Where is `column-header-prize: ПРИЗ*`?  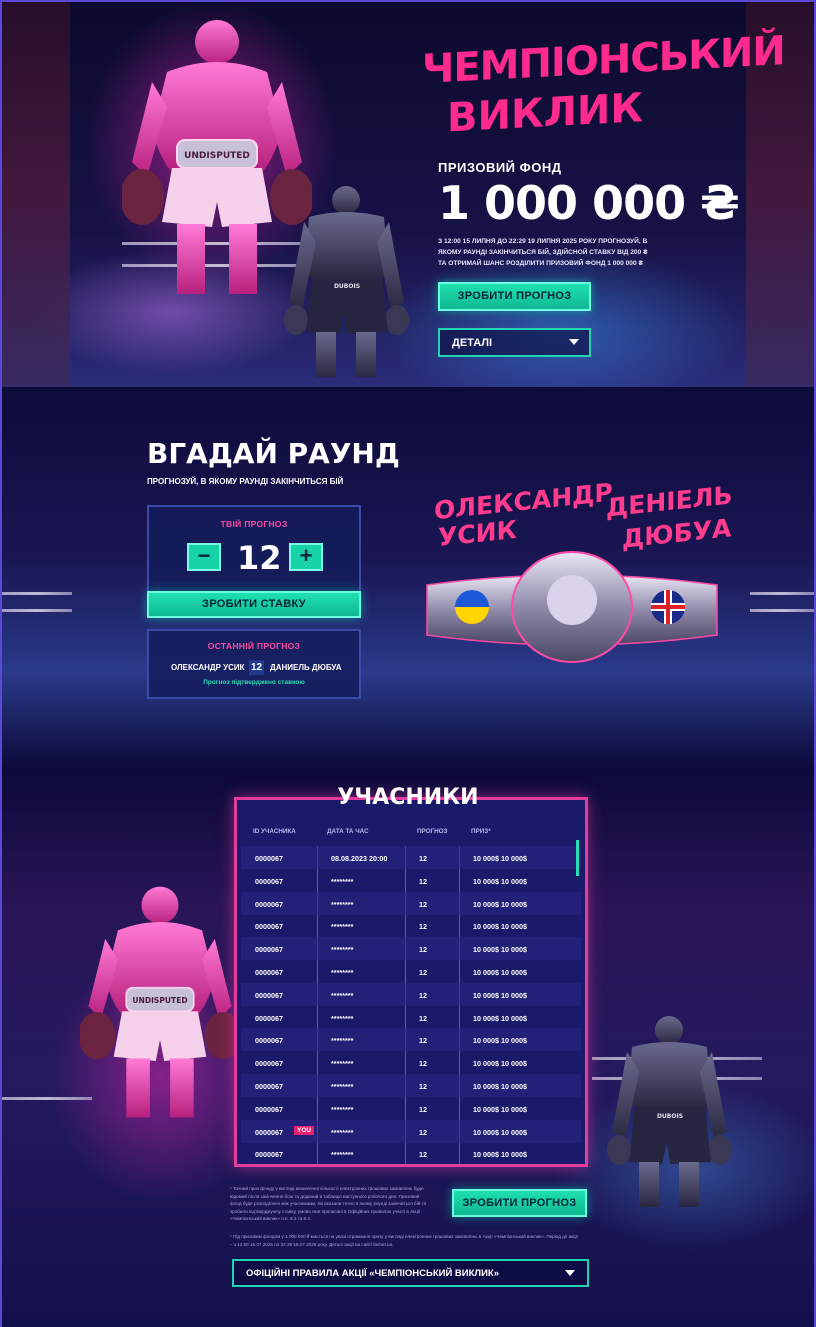
column-header-prize: ПРИЗ* is located at coordinates (481, 831).